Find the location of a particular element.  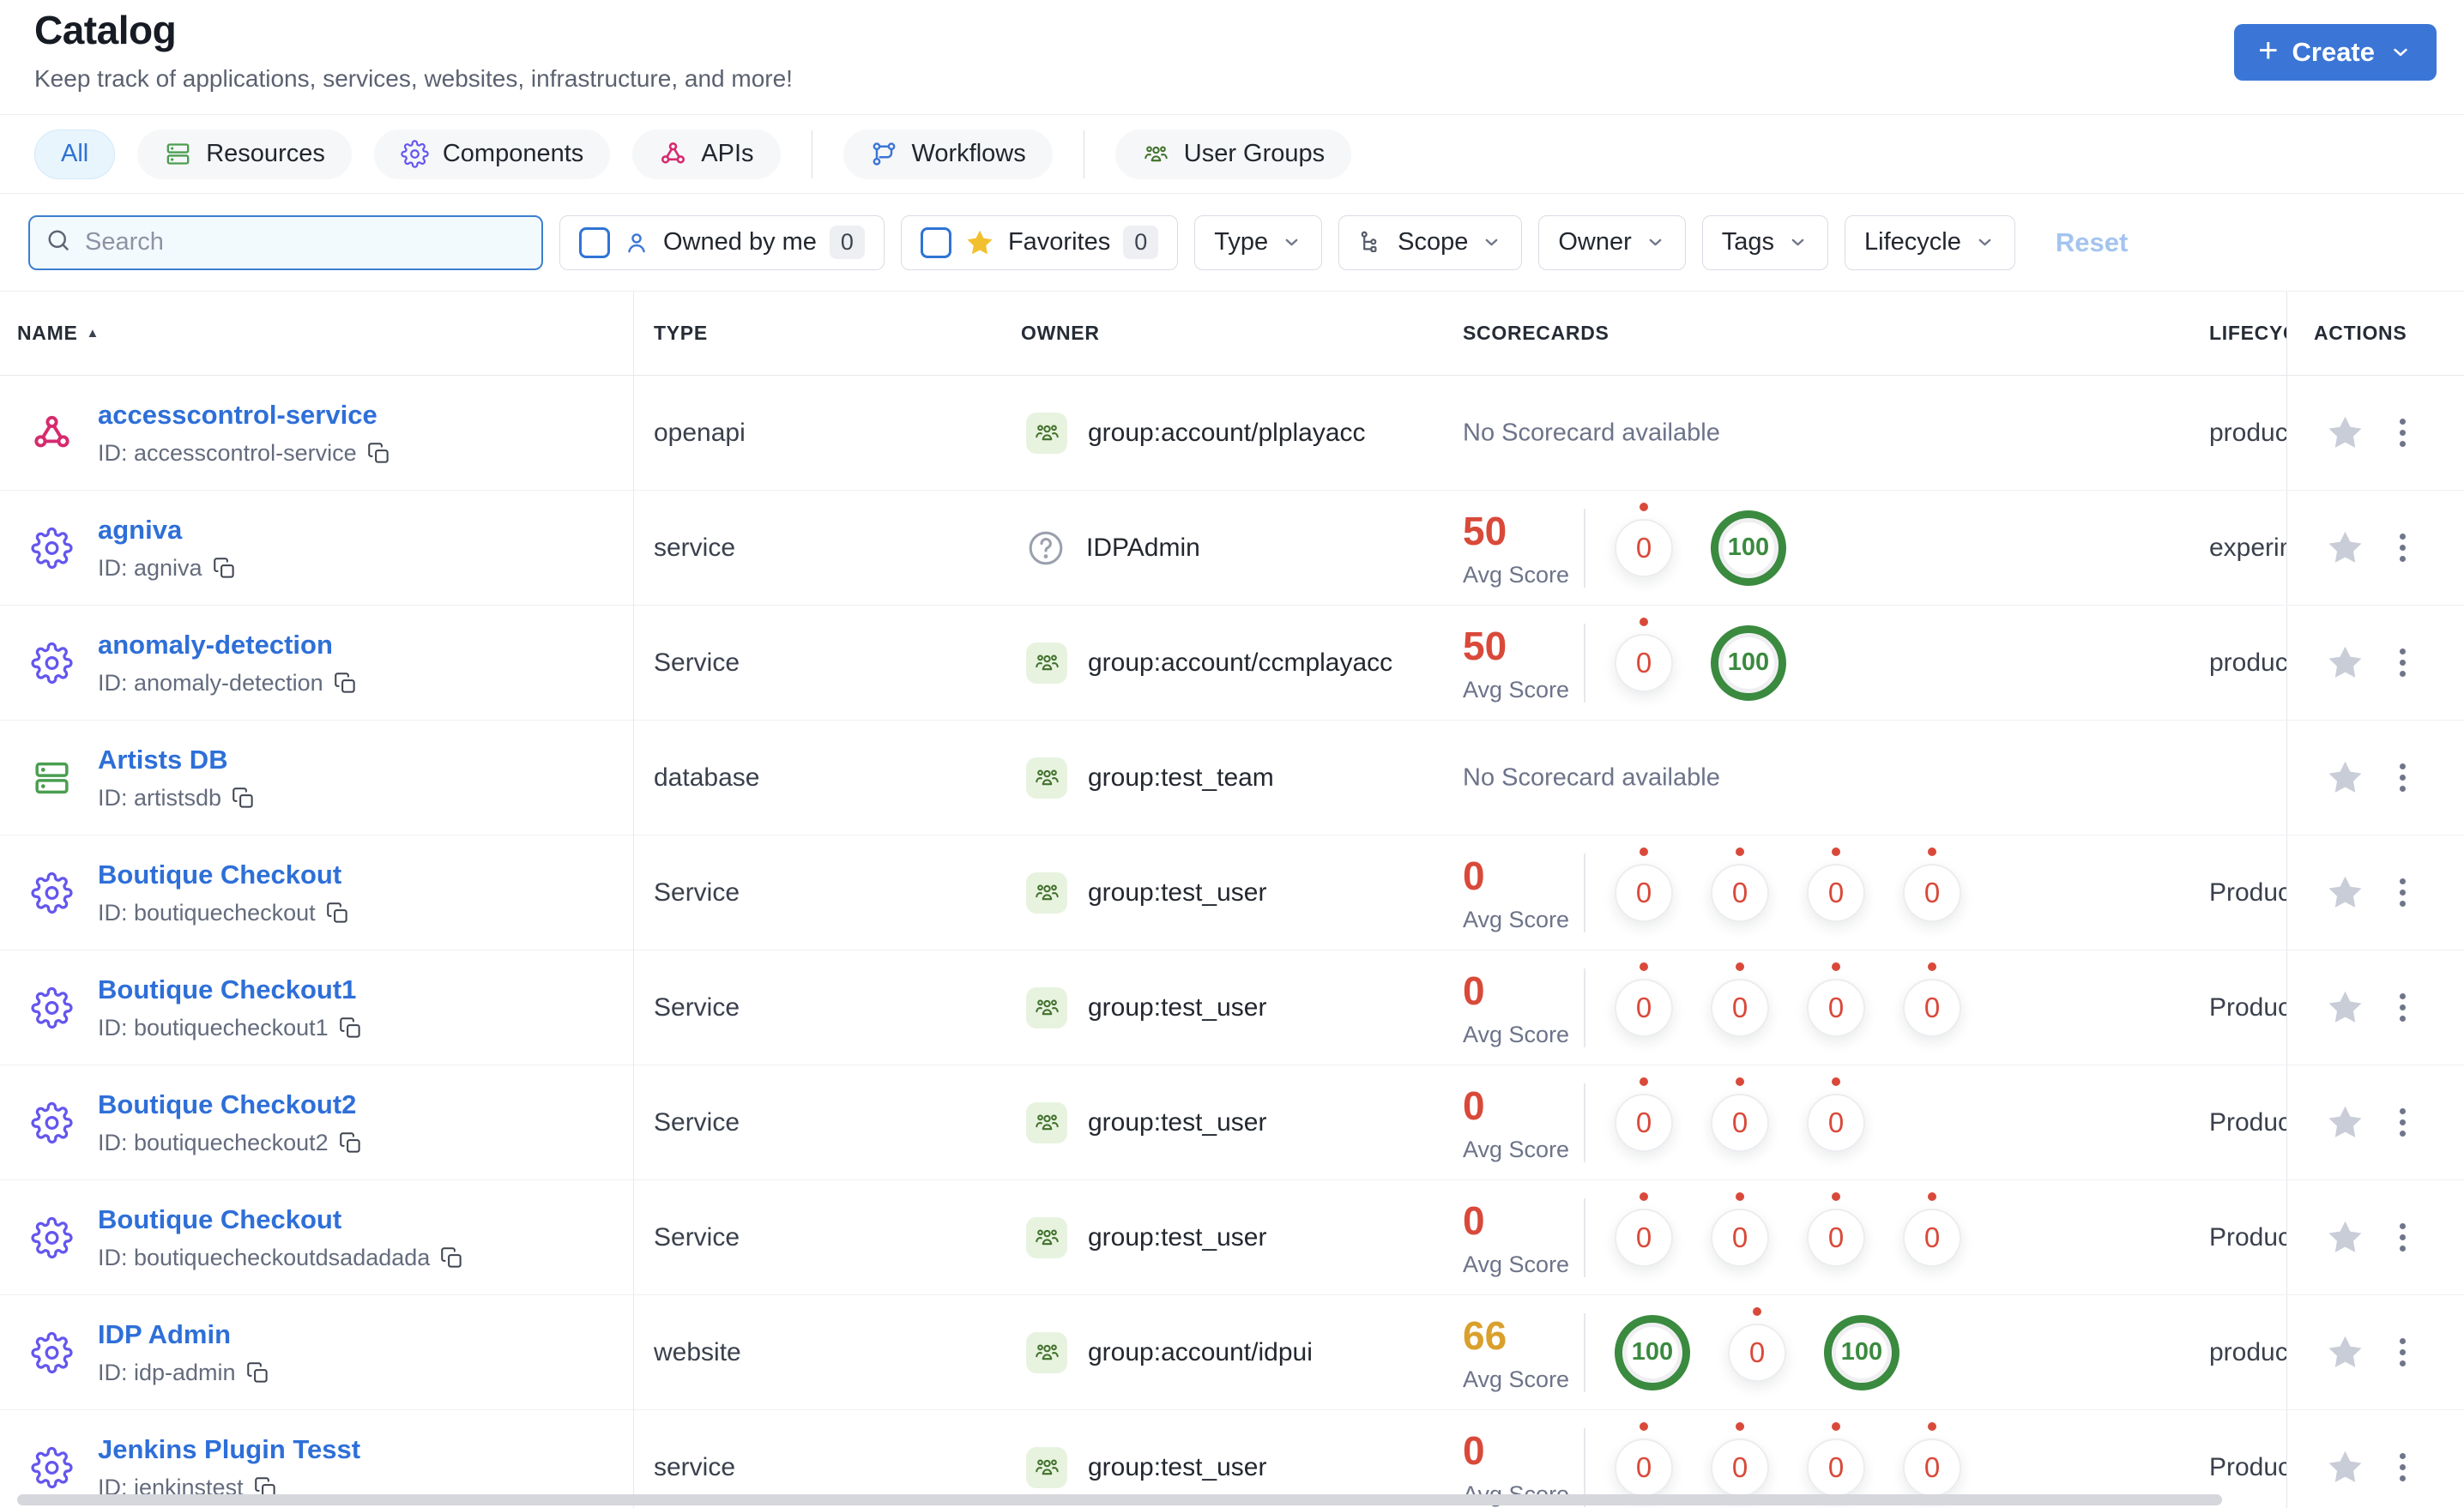

reset-filters-link: Reset is located at coordinates (2092, 242).